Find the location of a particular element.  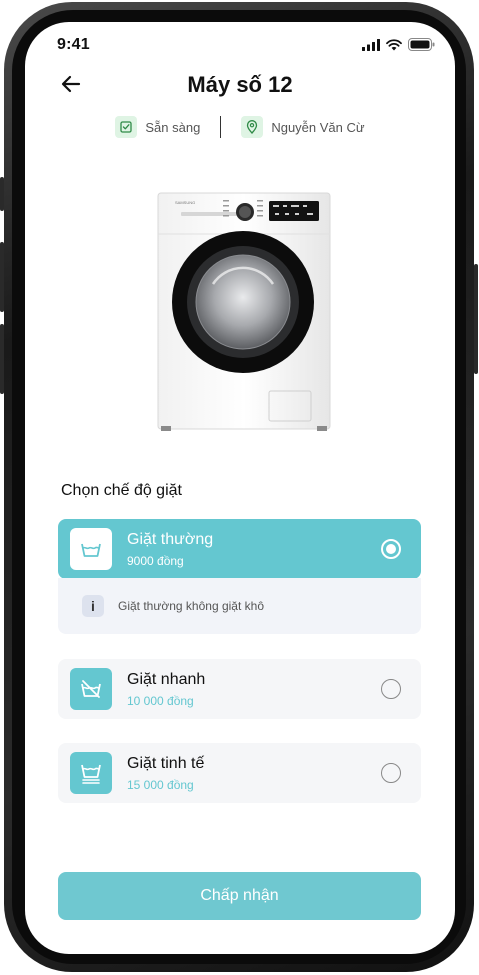

option-info-note: i Giặt thường không giặt khô is located at coordinates (239, 606).